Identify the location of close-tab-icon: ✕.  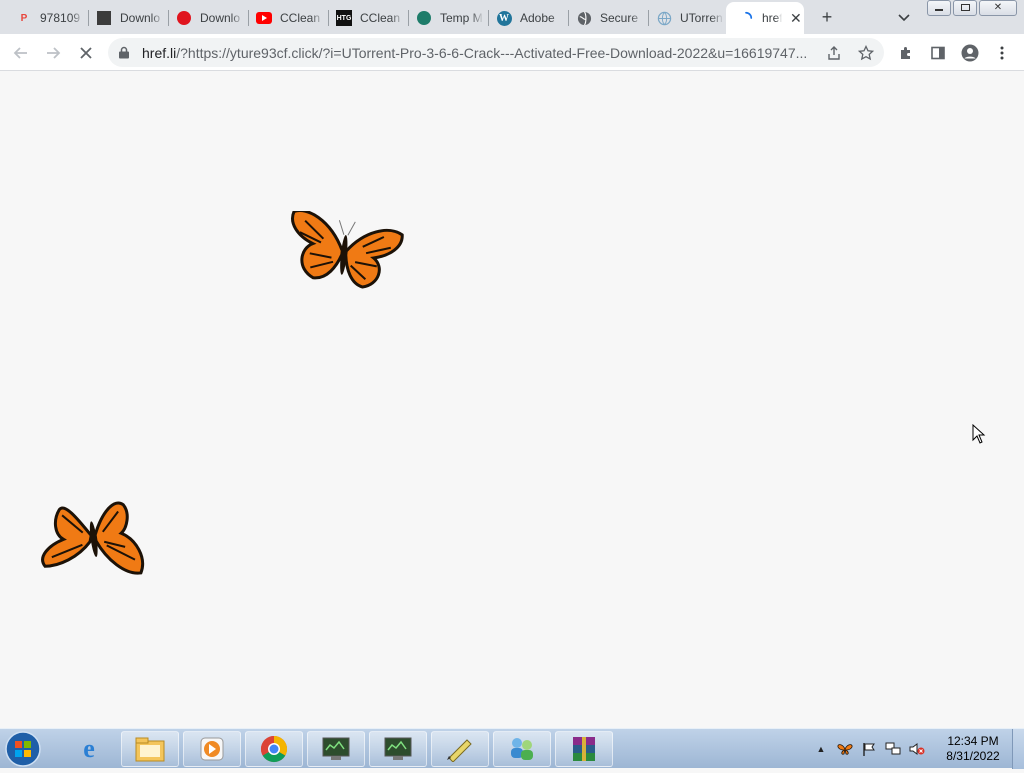
(796, 18).